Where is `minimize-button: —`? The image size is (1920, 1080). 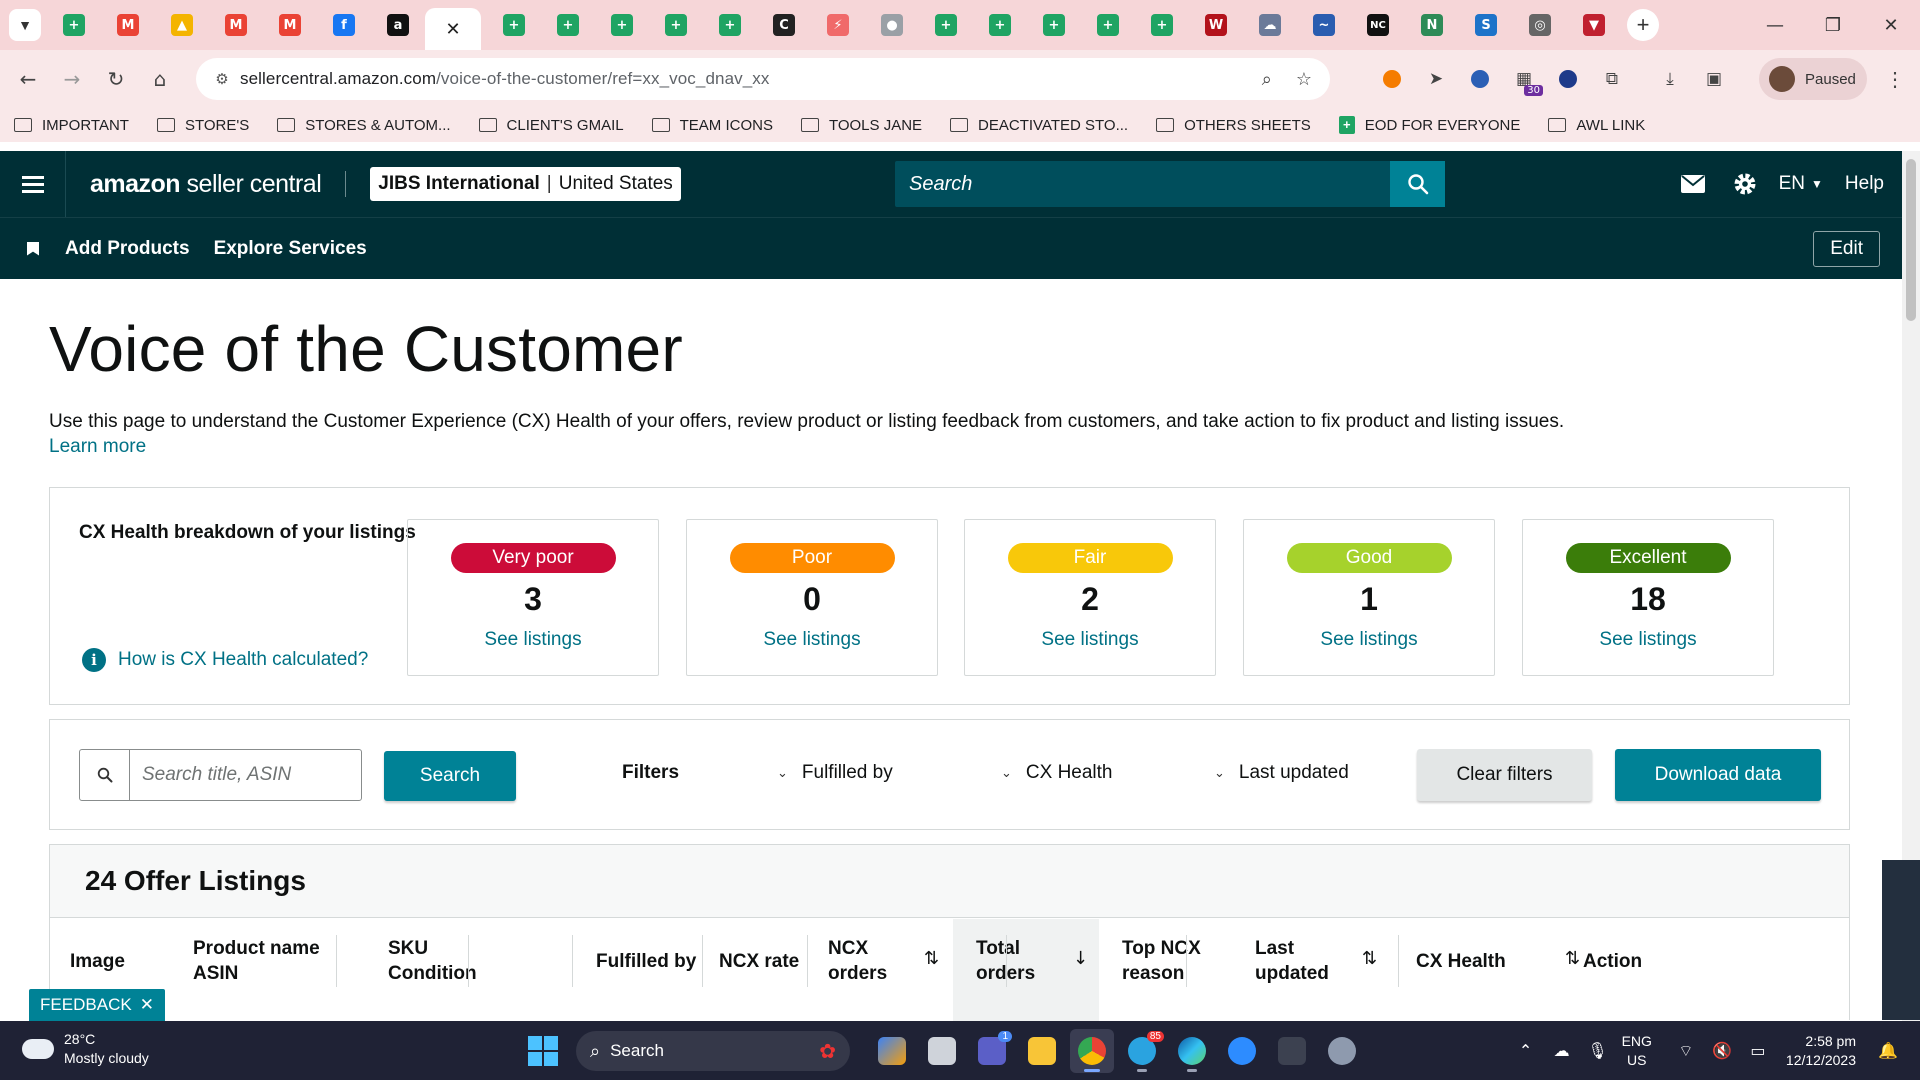 minimize-button: — is located at coordinates (1775, 25).